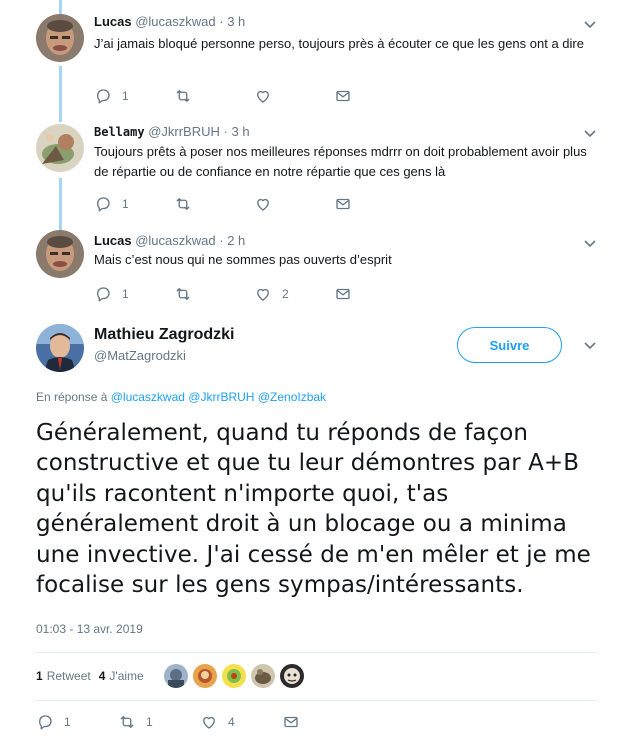 This screenshot has height=736, width=627. What do you see at coordinates (72, 397) in the screenshot?
I see `in-reply-prefix: En réponse à` at bounding box center [72, 397].